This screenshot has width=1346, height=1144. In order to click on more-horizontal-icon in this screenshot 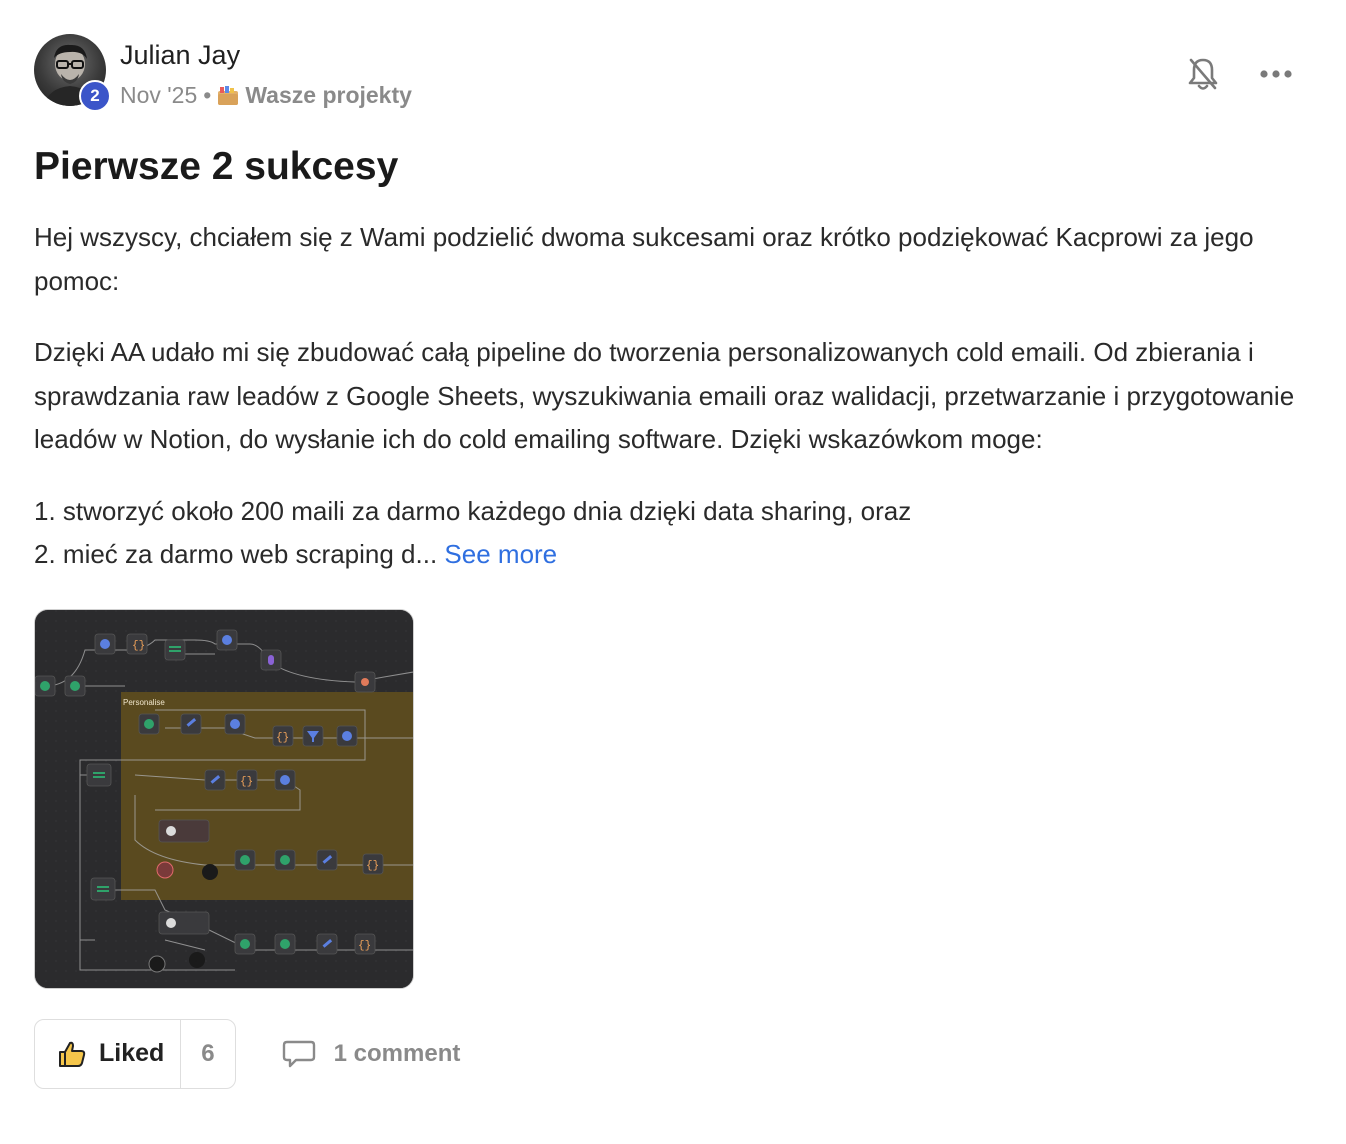, I will do `click(1276, 74)`.